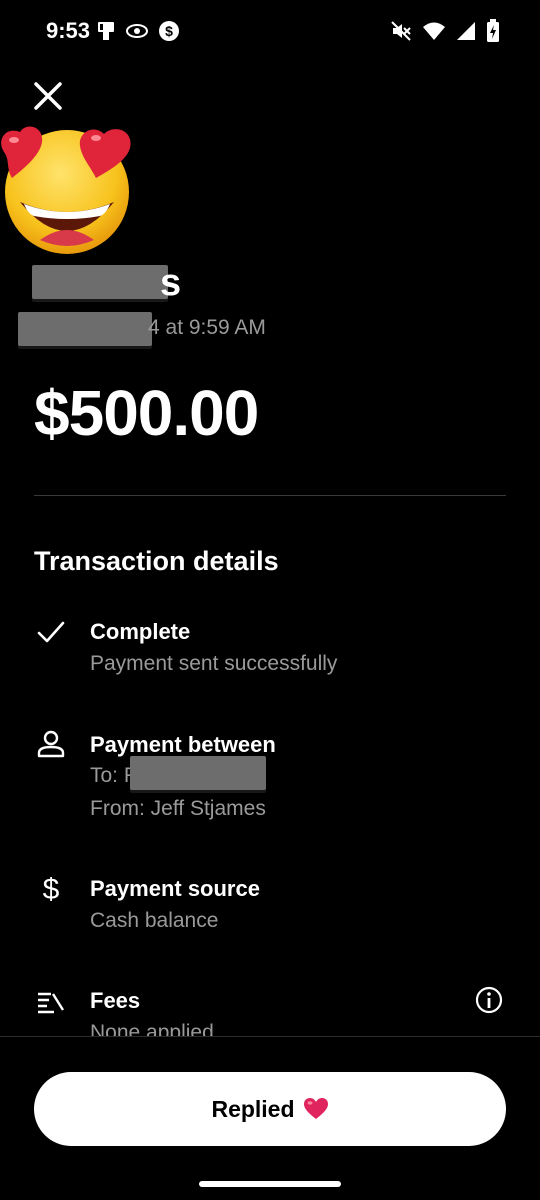 This screenshot has height=1200, width=540. What do you see at coordinates (270, 495) in the screenshot?
I see `divider` at bounding box center [270, 495].